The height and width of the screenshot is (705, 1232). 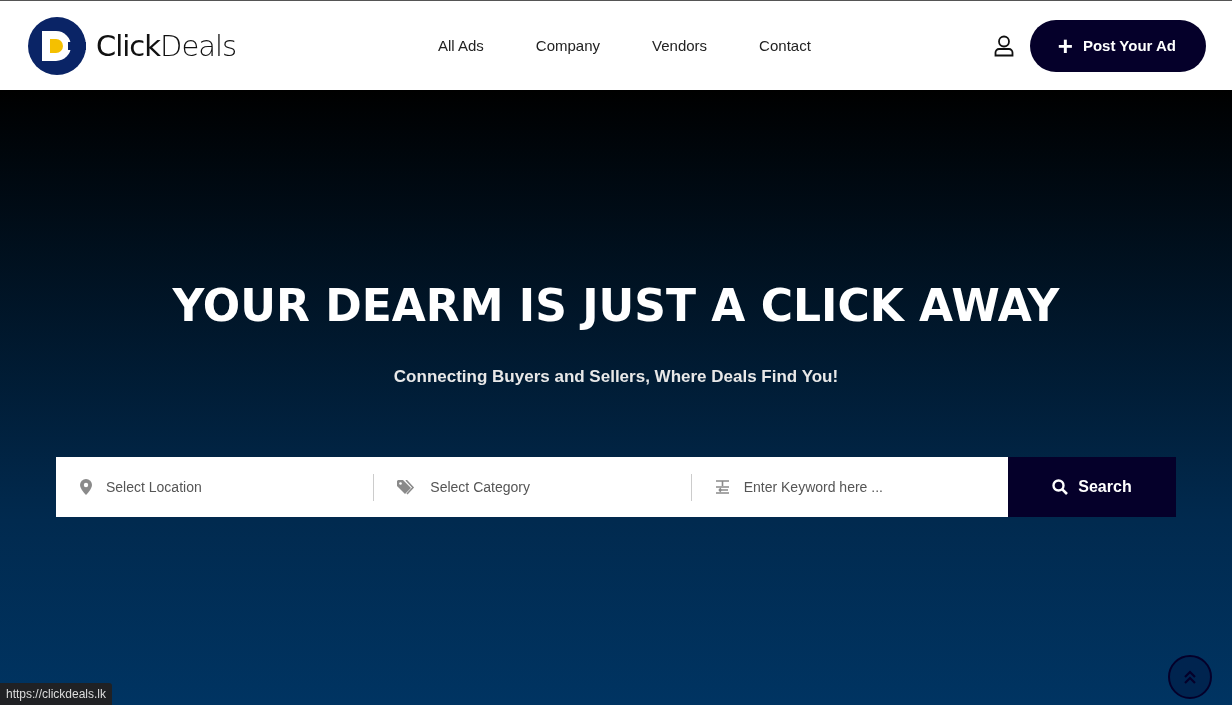 What do you see at coordinates (1003, 45) in the screenshot?
I see `user-icon` at bounding box center [1003, 45].